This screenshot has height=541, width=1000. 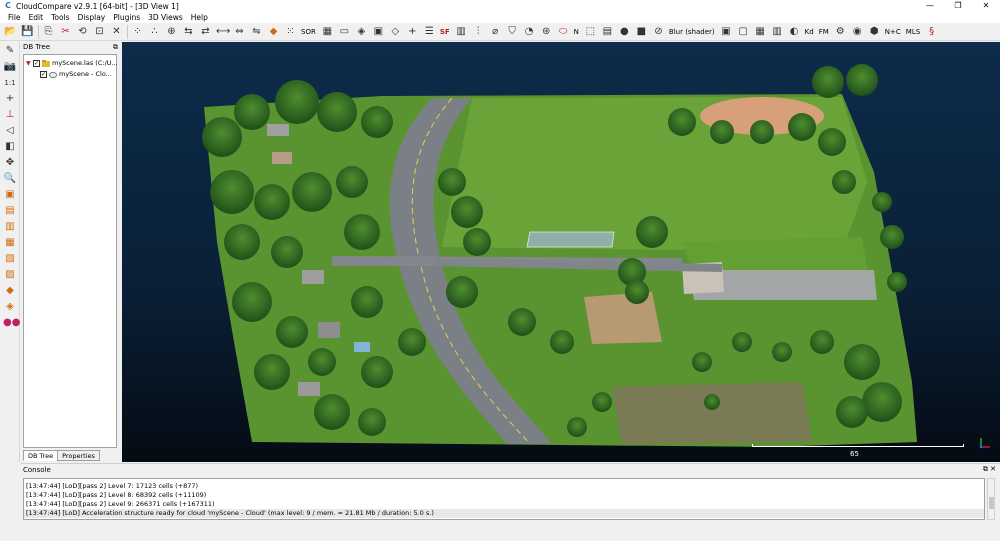 I want to click on hdr-icon: ▦, so click(x=760, y=31).